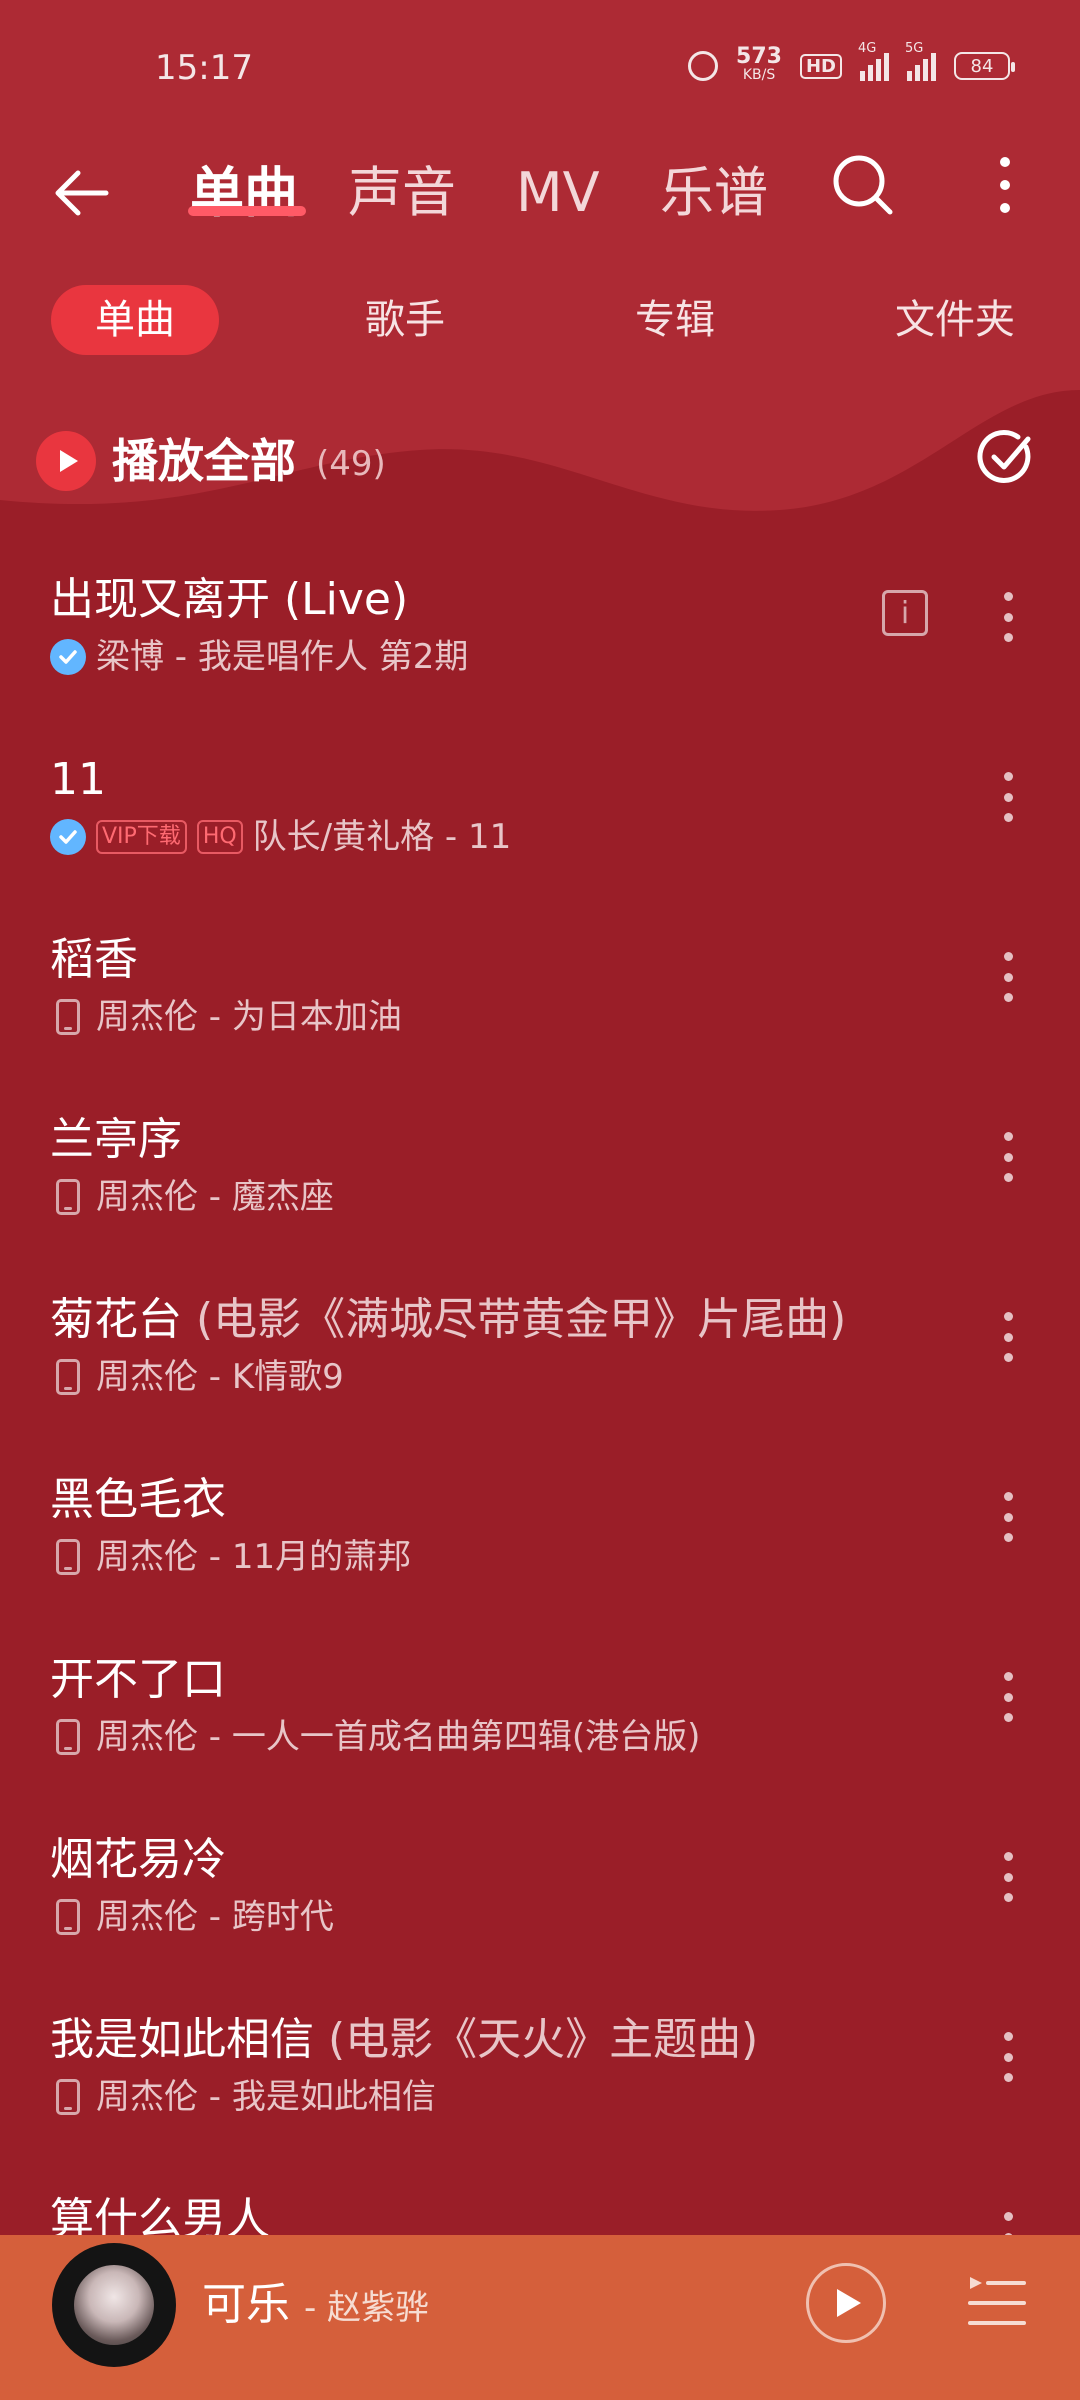 Image resolution: width=1080 pixels, height=2400 pixels. Describe the element at coordinates (873, 61) in the screenshot. I see `signal-4g-icon: 4G` at that location.